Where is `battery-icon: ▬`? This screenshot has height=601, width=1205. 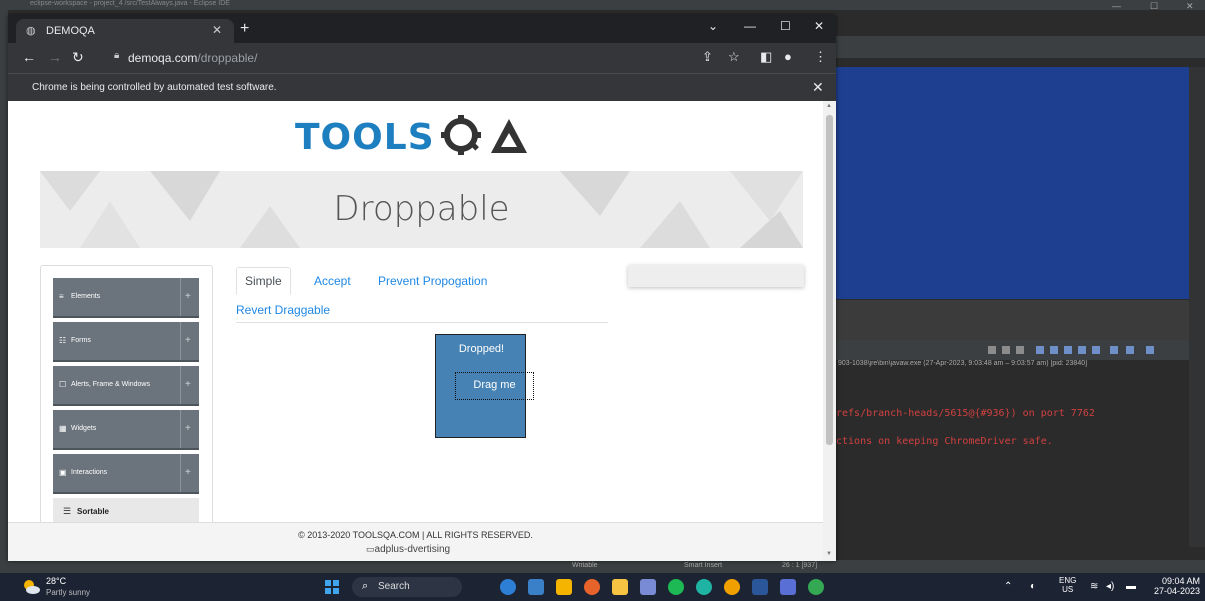
battery-icon: ▬ is located at coordinates (1131, 586).